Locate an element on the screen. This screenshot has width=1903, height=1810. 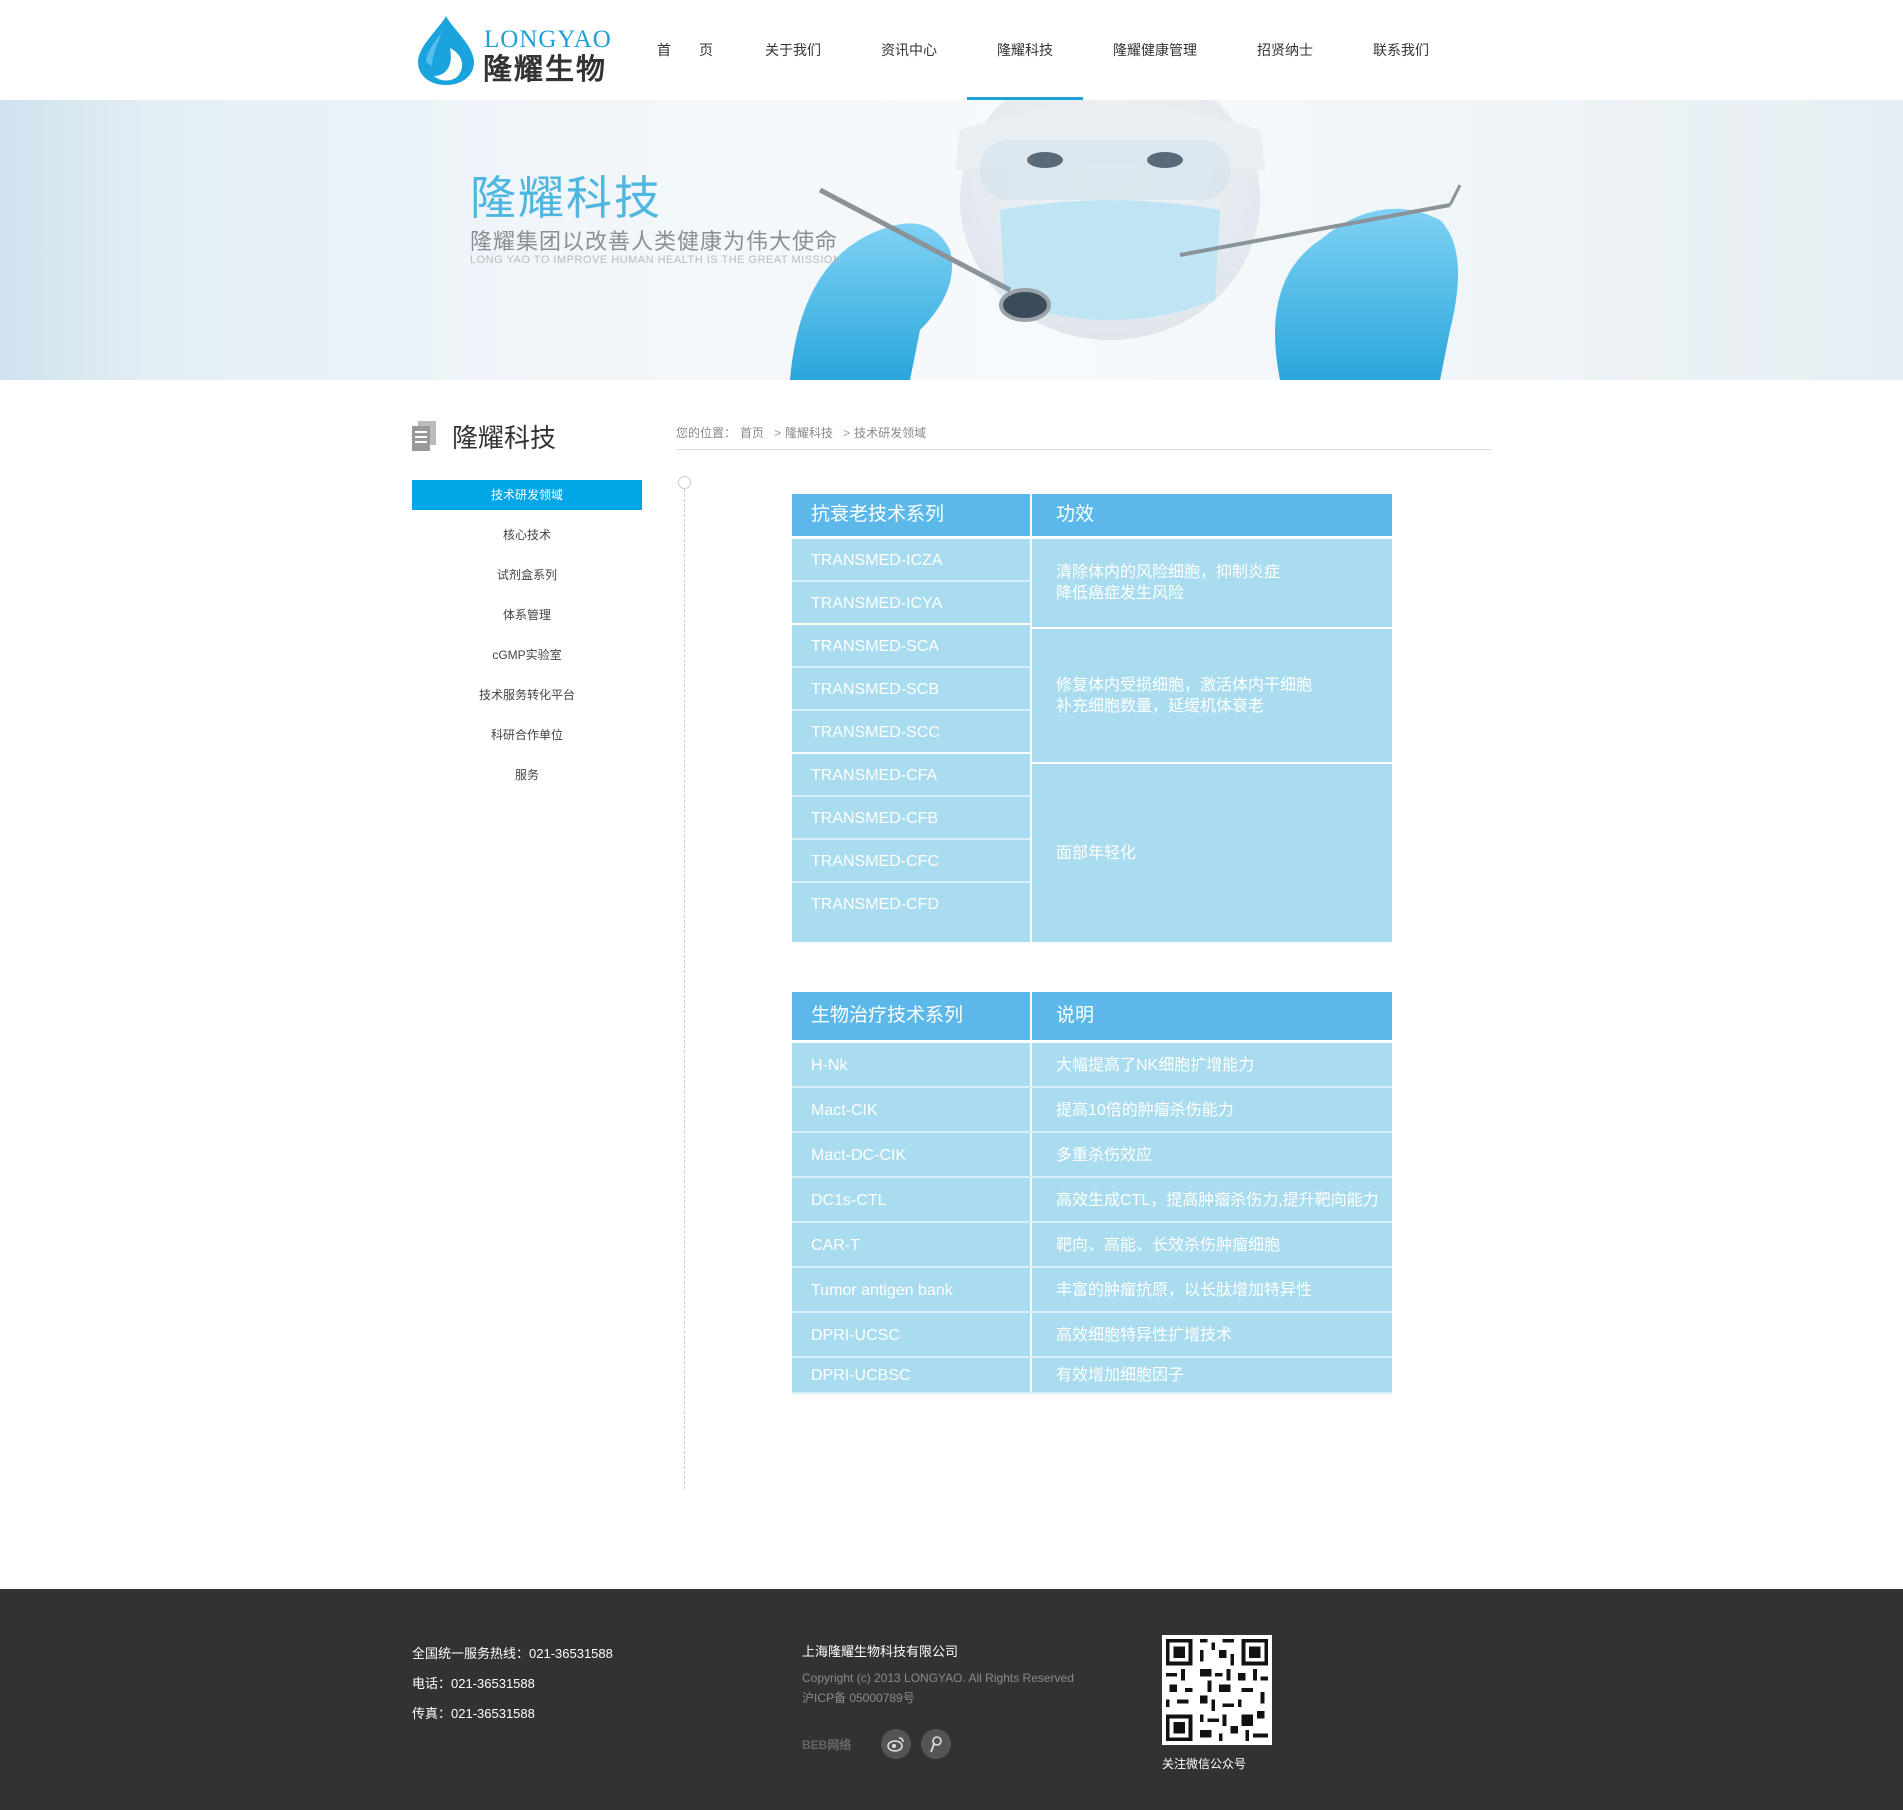
banner-subtitle: 隆耀集团以改善人类健康为伟大使命 is located at coordinates (654, 241).